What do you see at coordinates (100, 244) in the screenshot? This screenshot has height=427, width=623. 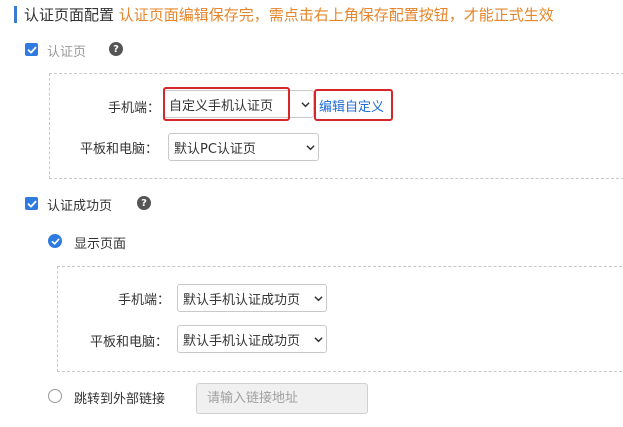 I see `show-page-label: 显示页面` at bounding box center [100, 244].